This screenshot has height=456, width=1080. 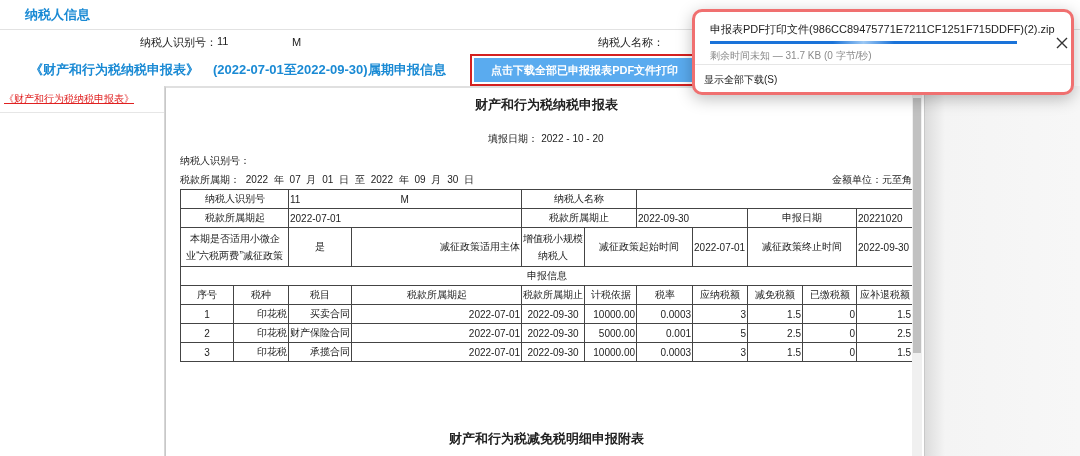 I want to click on table-cell: 5, so click(x=743, y=333).